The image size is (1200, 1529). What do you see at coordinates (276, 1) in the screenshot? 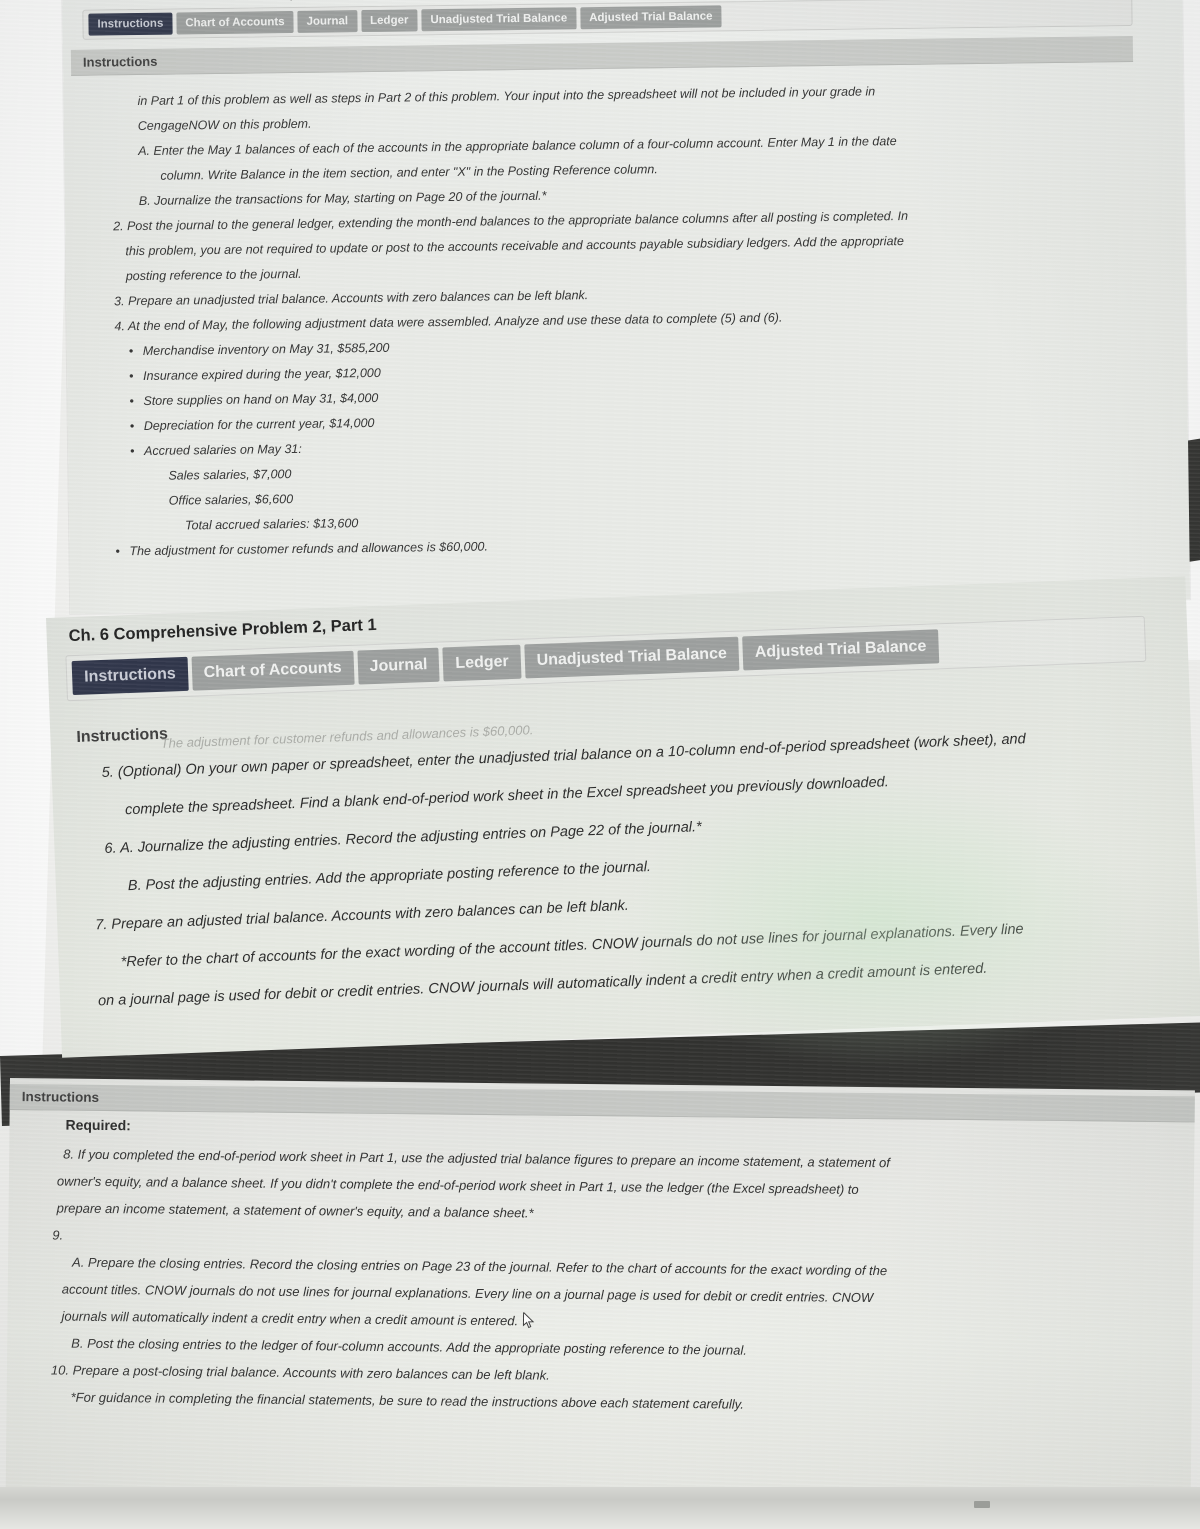
I see `panel1-cut-title: ...roblem 2, Part 1` at bounding box center [276, 1].